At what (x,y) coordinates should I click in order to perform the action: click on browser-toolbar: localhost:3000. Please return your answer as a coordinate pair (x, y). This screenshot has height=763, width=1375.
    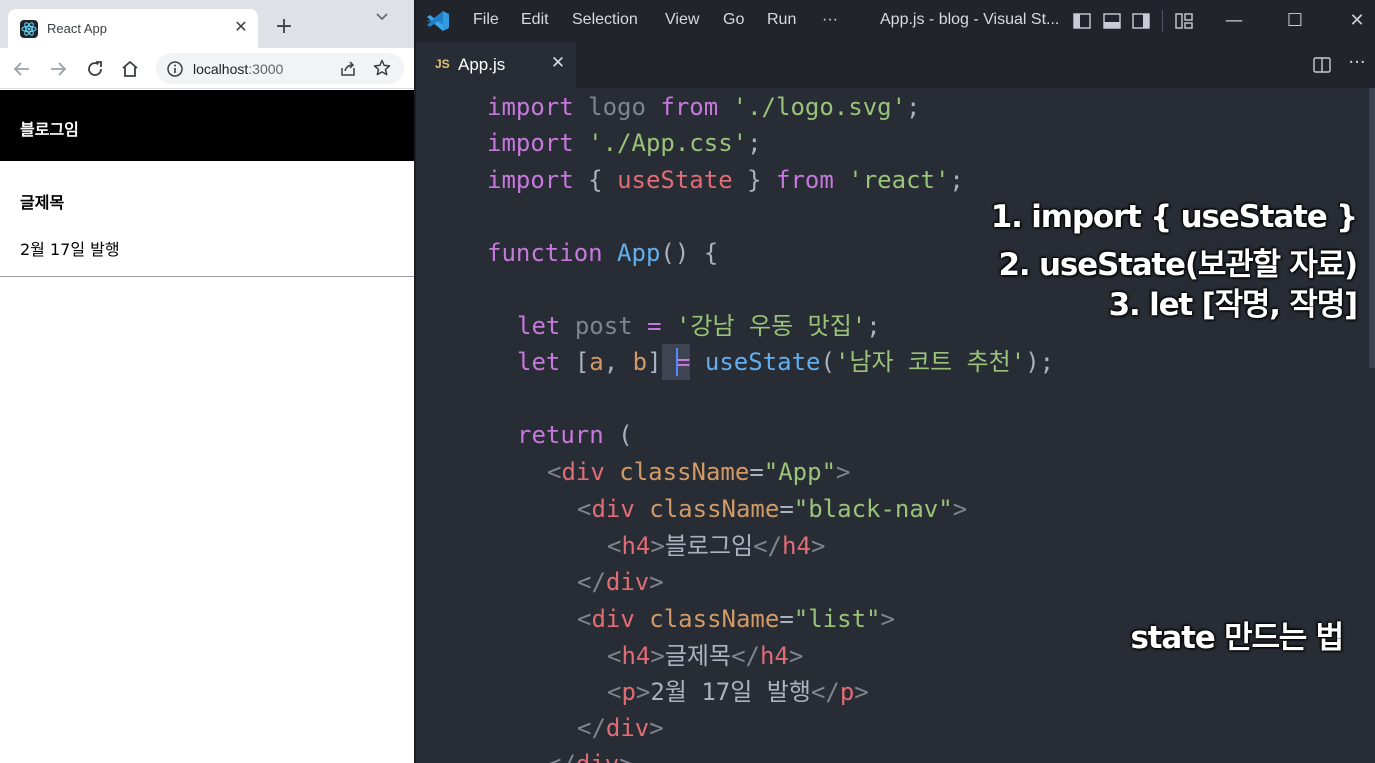
    Looking at the image, I should click on (207, 68).